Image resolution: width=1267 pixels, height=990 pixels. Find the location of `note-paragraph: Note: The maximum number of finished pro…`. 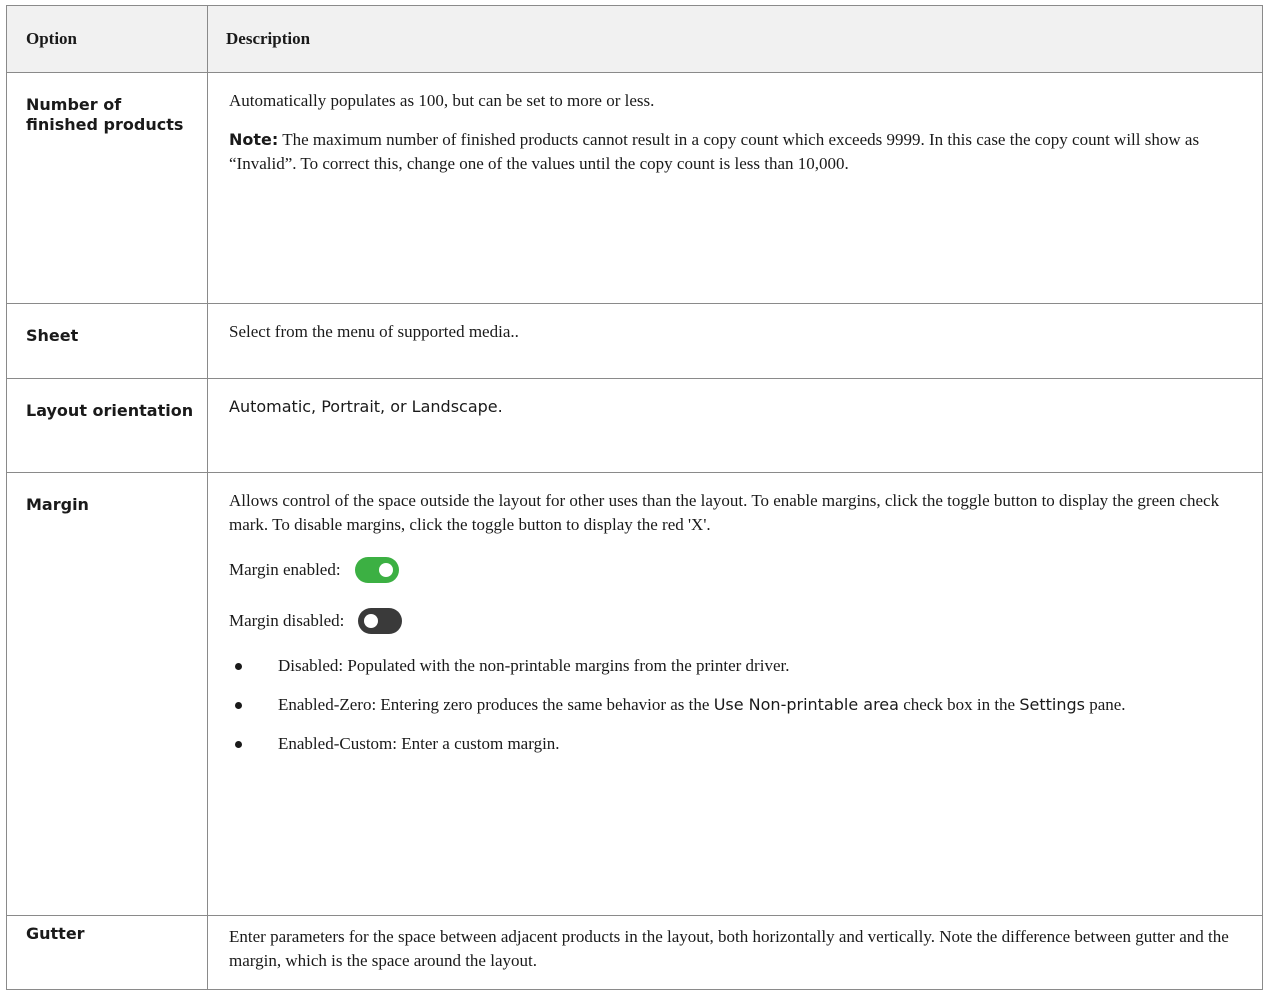

note-paragraph: Note: The maximum number of finished pro… is located at coordinates (737, 152).